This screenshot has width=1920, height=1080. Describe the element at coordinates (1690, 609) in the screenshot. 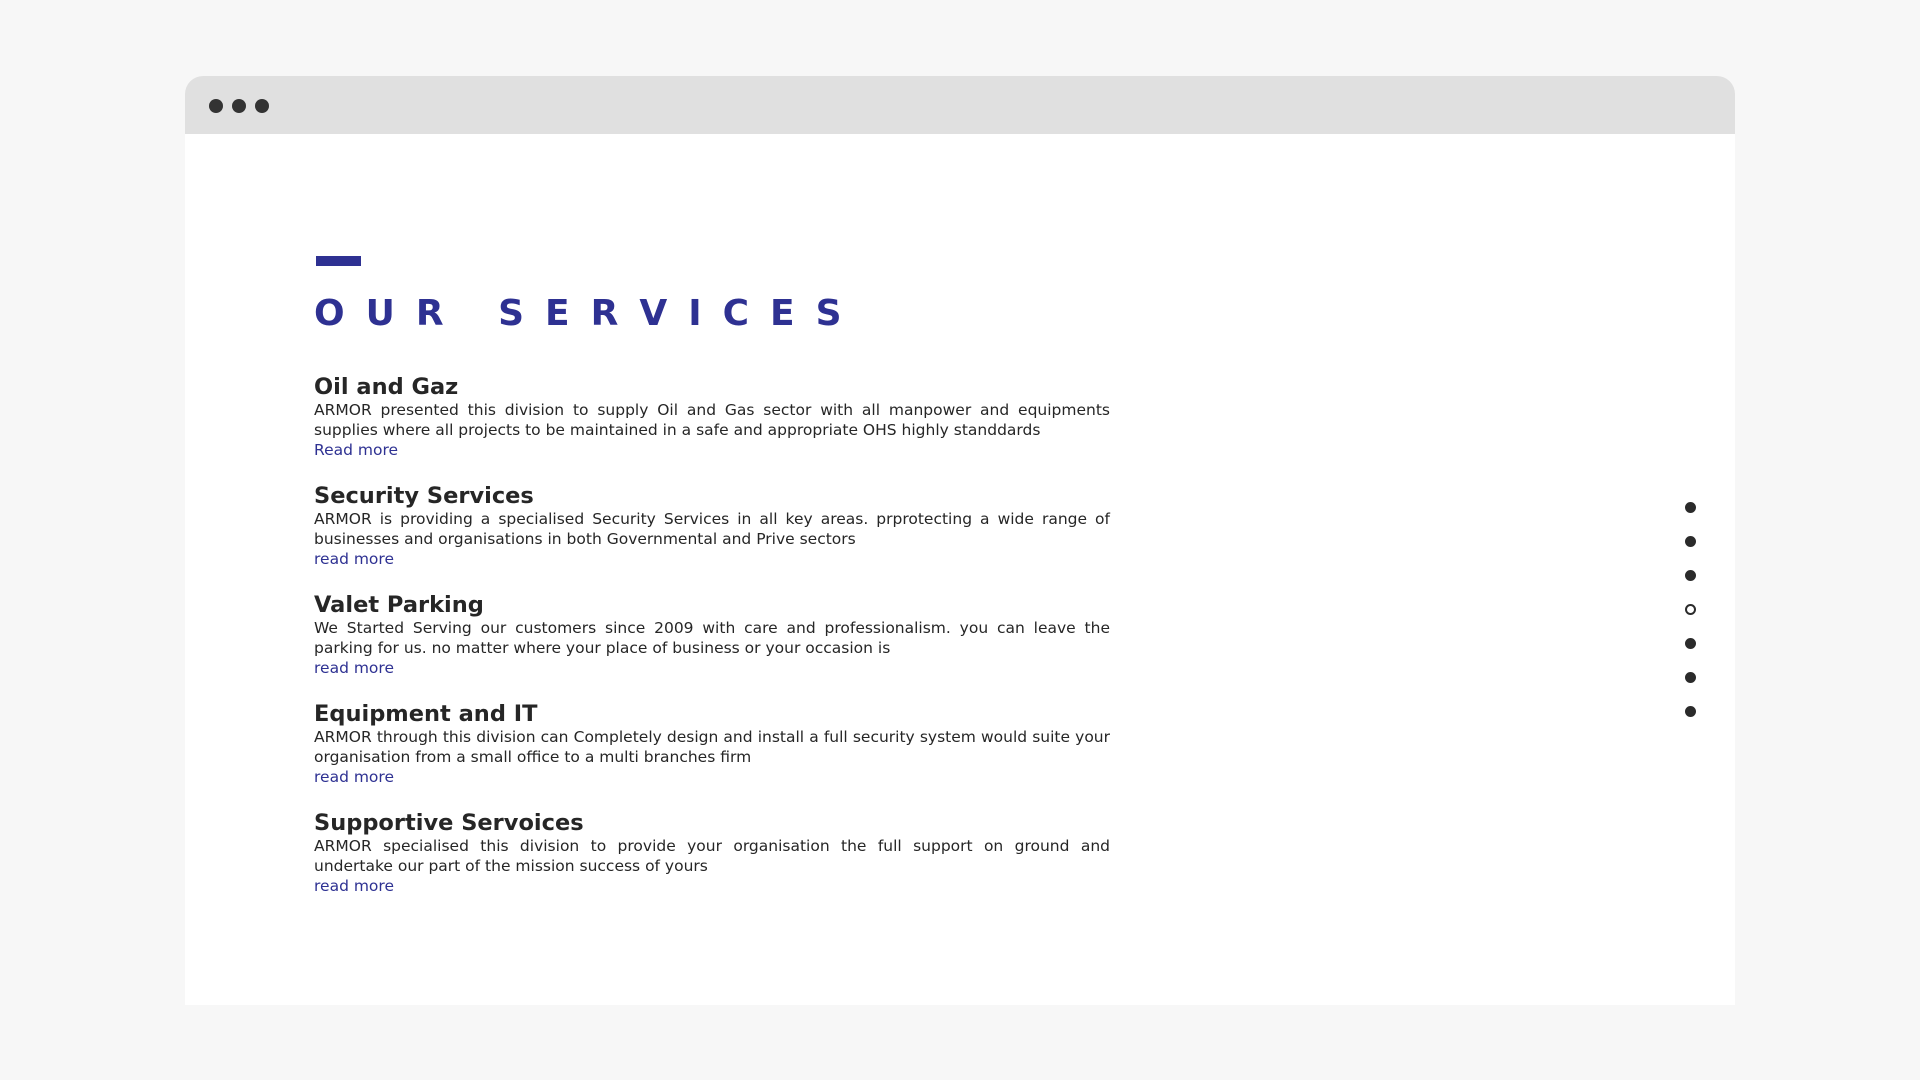

I see `slide-dot-active` at that location.